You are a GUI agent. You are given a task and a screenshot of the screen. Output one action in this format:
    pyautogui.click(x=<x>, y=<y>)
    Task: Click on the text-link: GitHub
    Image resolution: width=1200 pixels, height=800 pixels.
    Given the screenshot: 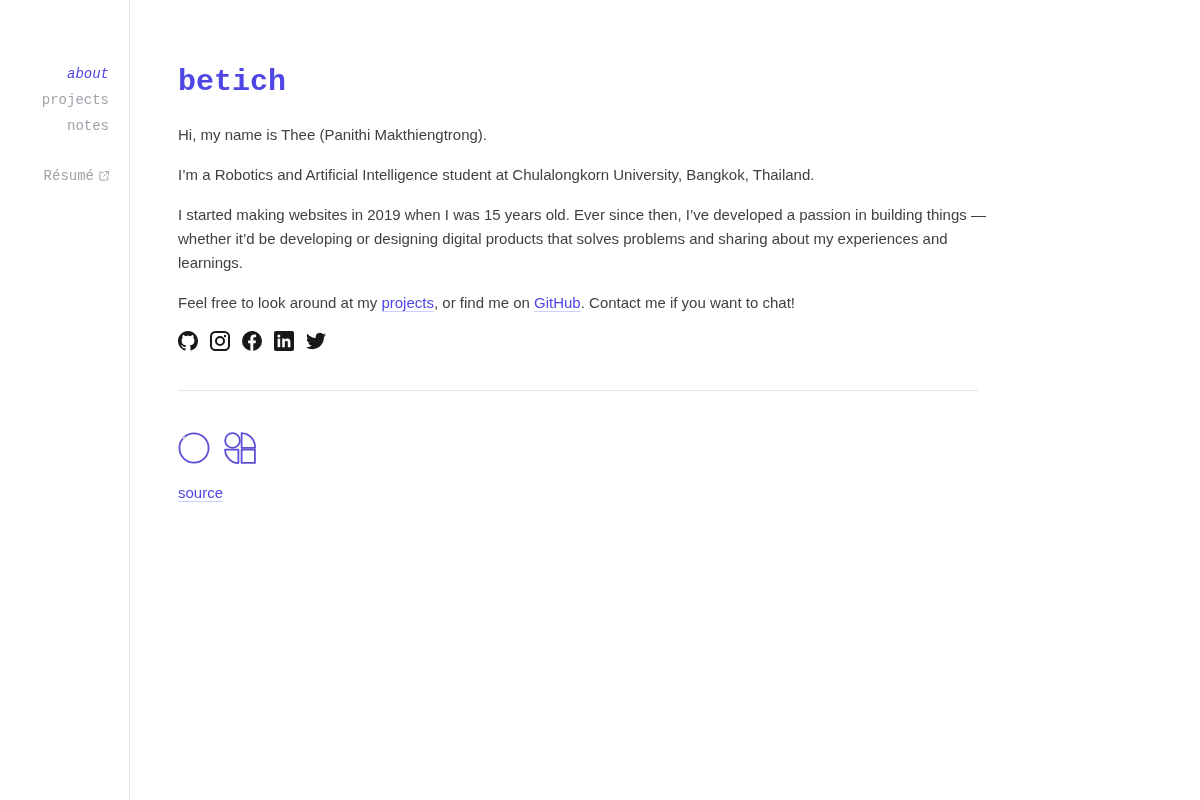 What is the action you would take?
    pyautogui.click(x=557, y=302)
    